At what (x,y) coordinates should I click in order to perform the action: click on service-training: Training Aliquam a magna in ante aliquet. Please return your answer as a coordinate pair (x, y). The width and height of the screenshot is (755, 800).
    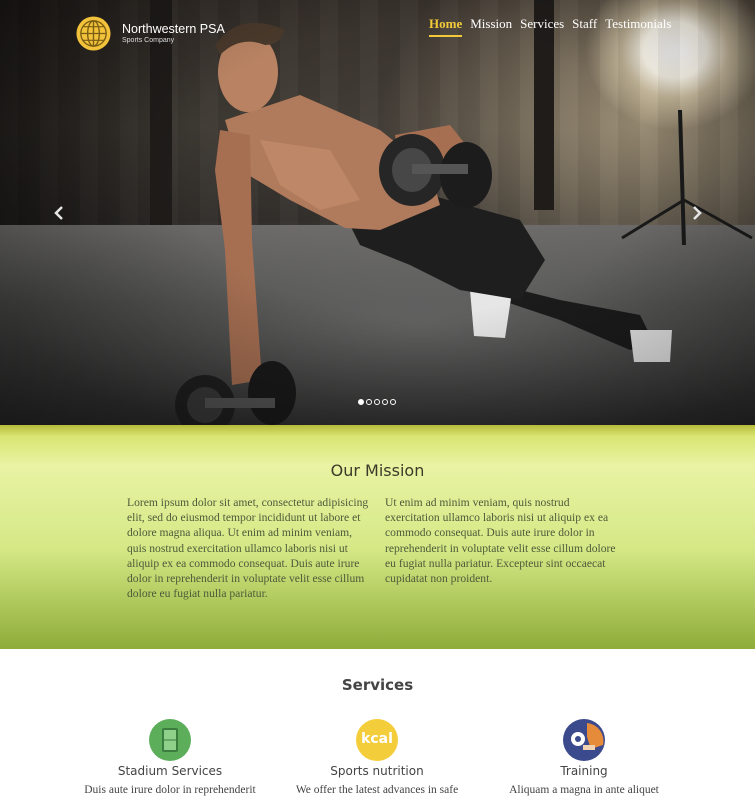
    Looking at the image, I should click on (584, 757).